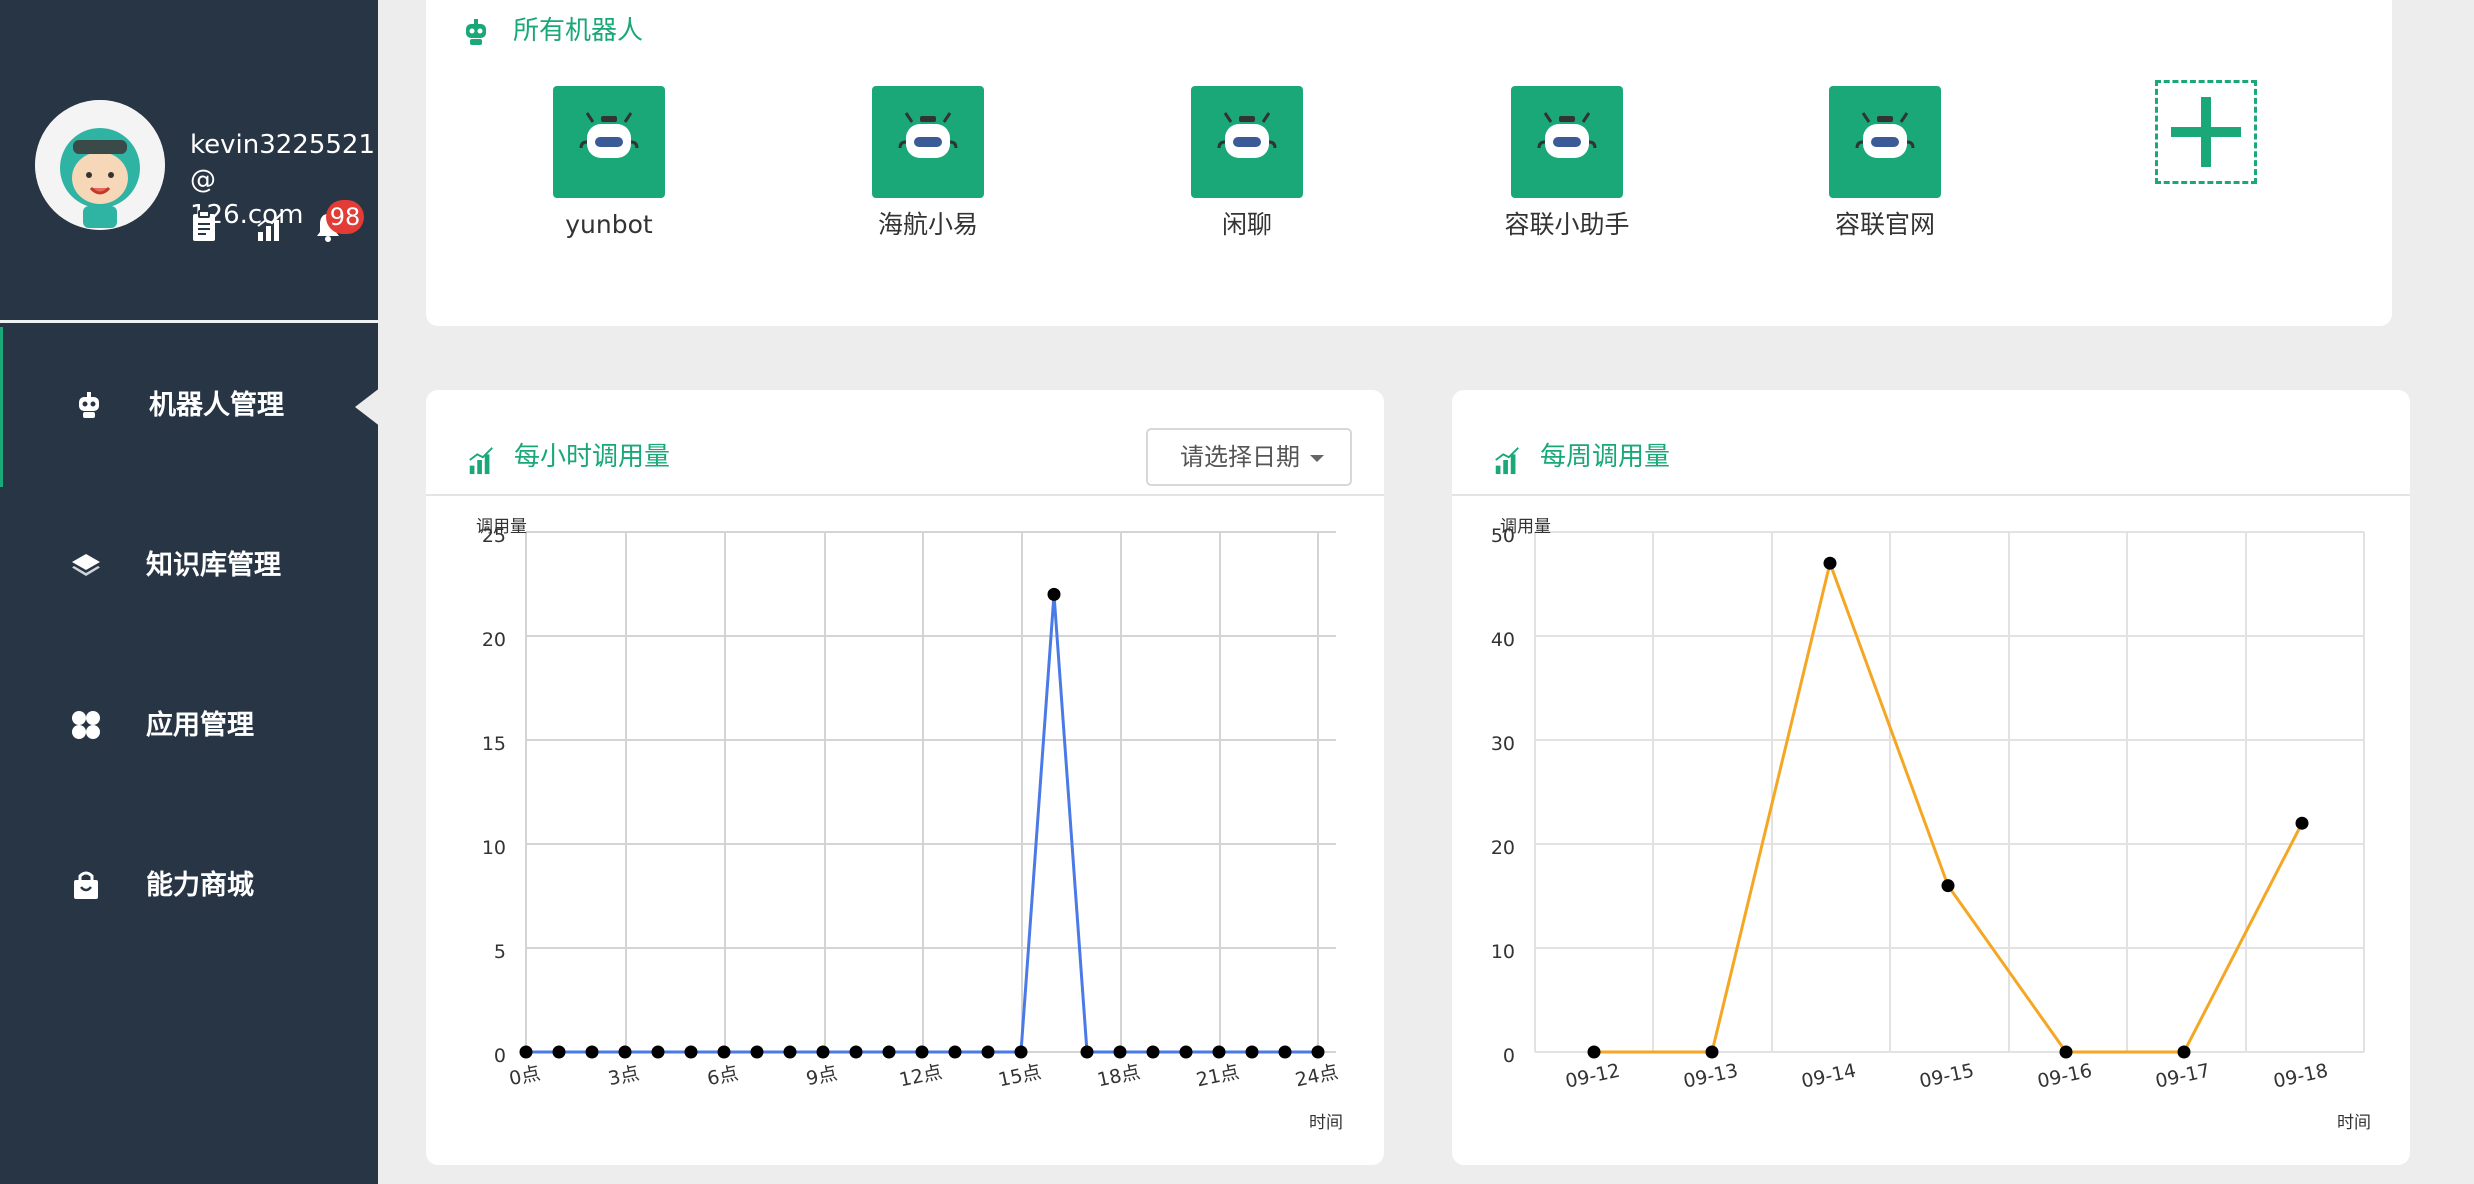  I want to click on avatar-image, so click(100, 165).